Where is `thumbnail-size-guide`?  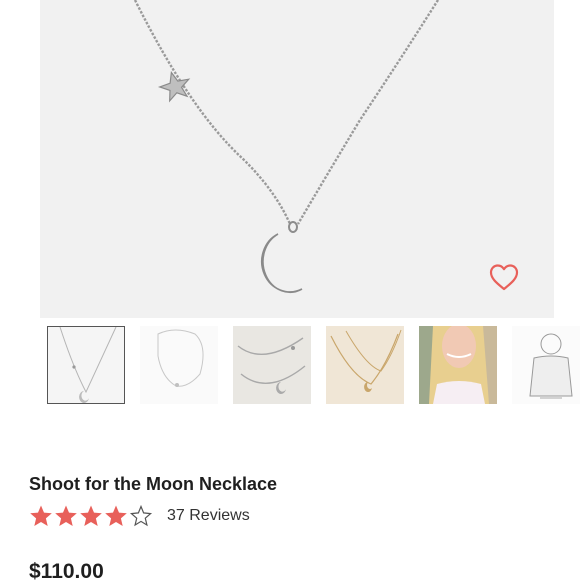
thumbnail-size-guide is located at coordinates (546, 365).